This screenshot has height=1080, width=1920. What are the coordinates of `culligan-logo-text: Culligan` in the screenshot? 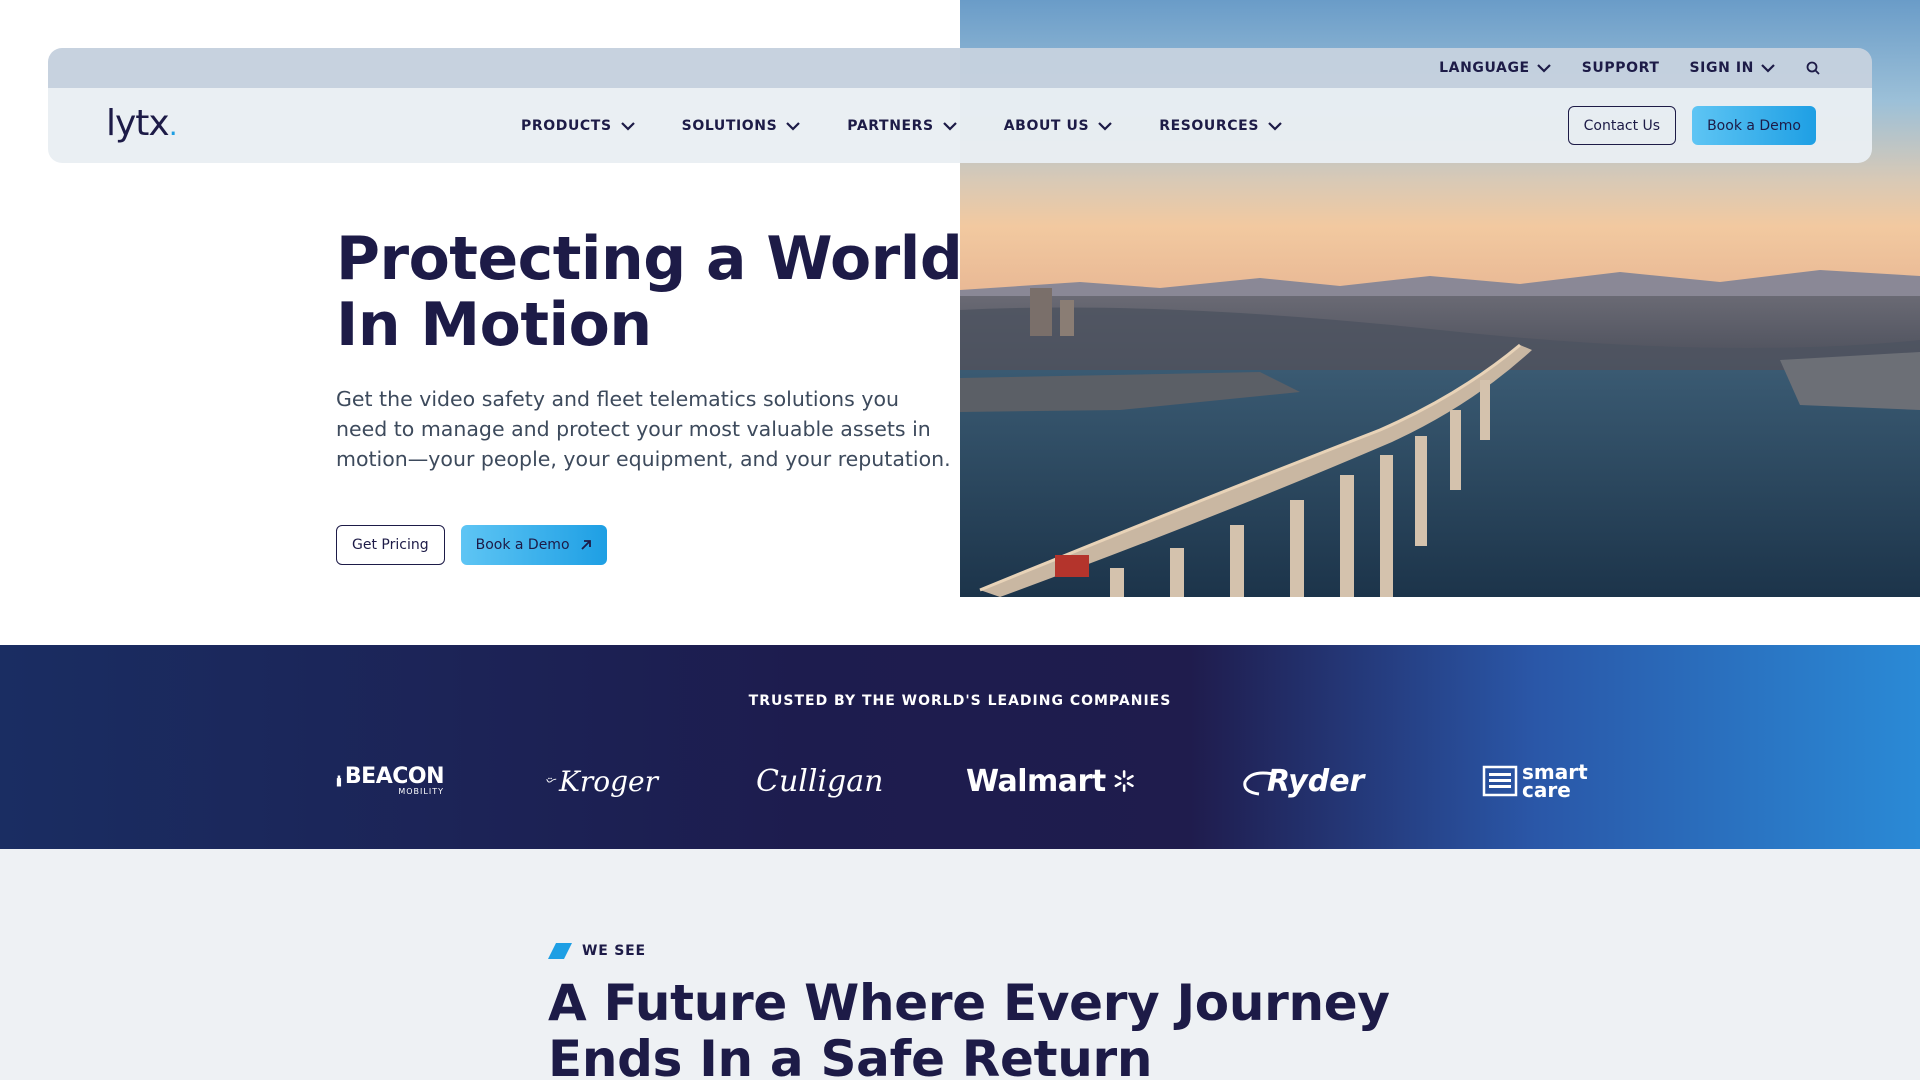 It's located at (820, 781).